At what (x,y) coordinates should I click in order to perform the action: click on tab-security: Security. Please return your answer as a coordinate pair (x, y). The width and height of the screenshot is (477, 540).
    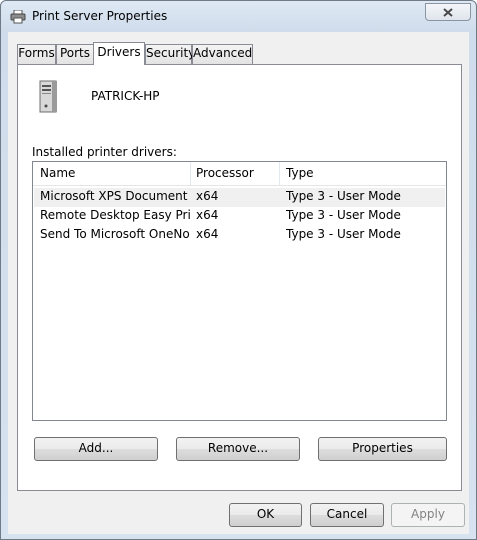
    Looking at the image, I should click on (170, 54).